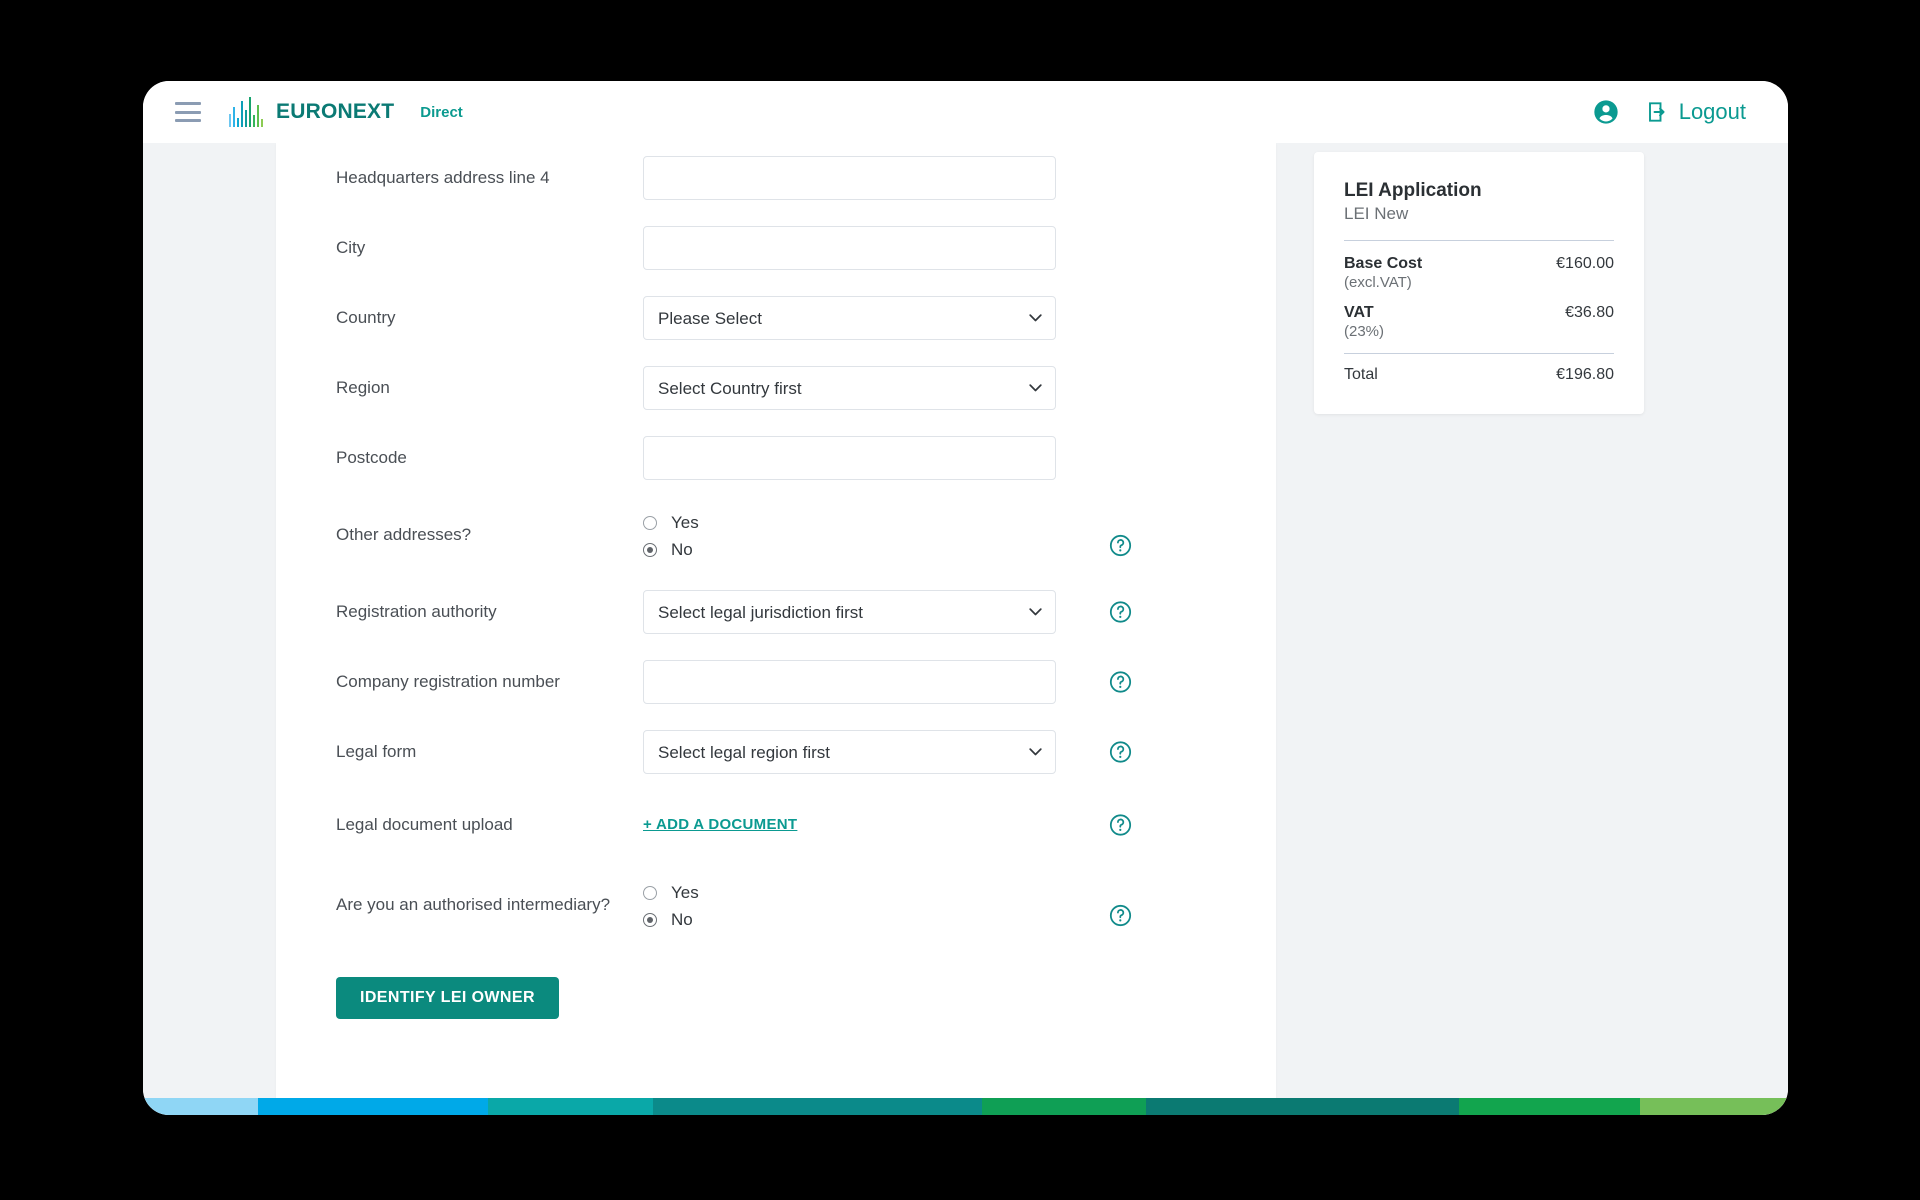 Image resolution: width=1920 pixels, height=1200 pixels. Describe the element at coordinates (887, 905) in the screenshot. I see `control-authorised-intermediary: Yes No` at that location.